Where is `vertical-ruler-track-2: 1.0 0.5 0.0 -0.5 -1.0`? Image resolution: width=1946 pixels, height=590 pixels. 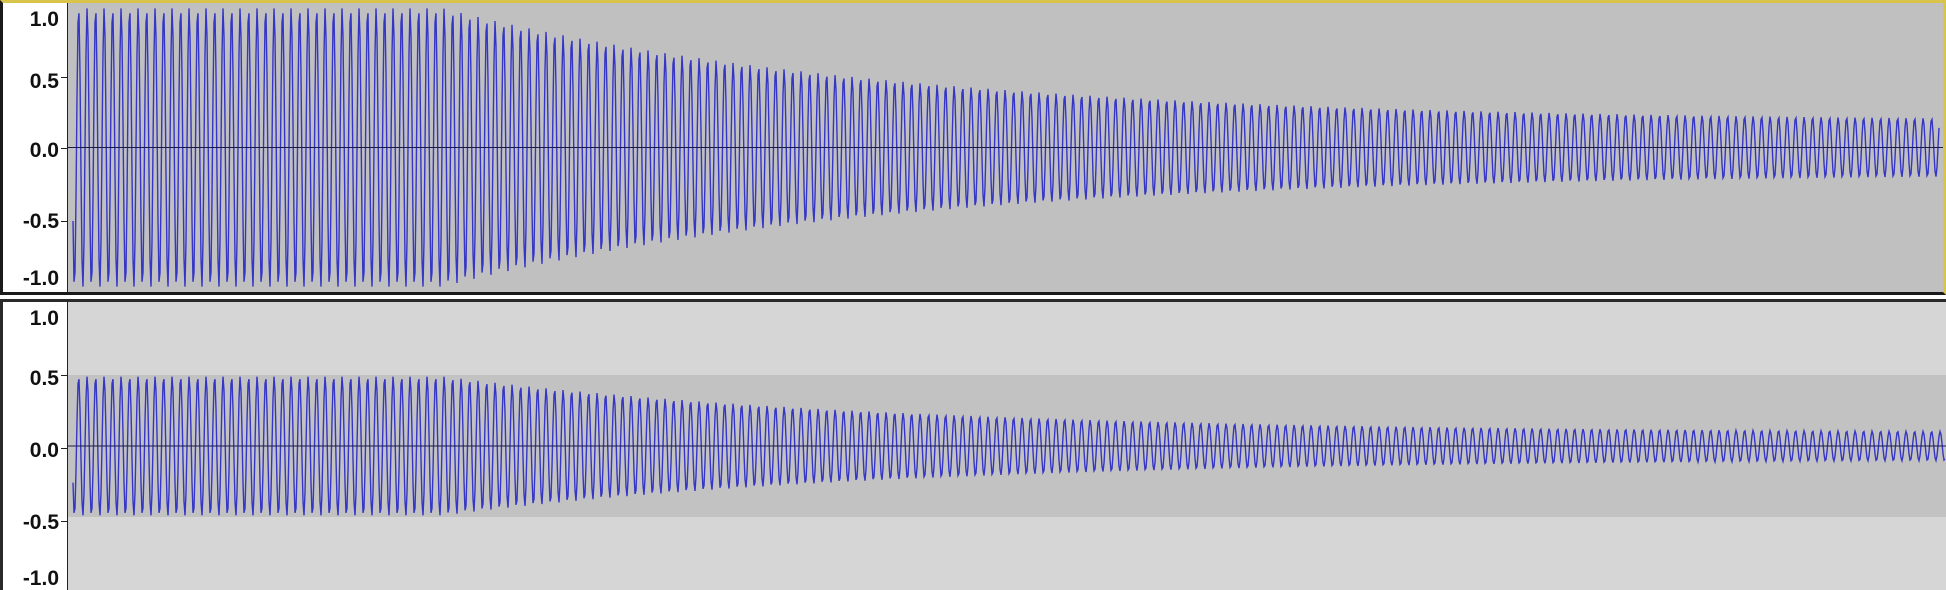 vertical-ruler-track-2: 1.0 0.5 0.0 -0.5 -1.0 is located at coordinates (35, 446).